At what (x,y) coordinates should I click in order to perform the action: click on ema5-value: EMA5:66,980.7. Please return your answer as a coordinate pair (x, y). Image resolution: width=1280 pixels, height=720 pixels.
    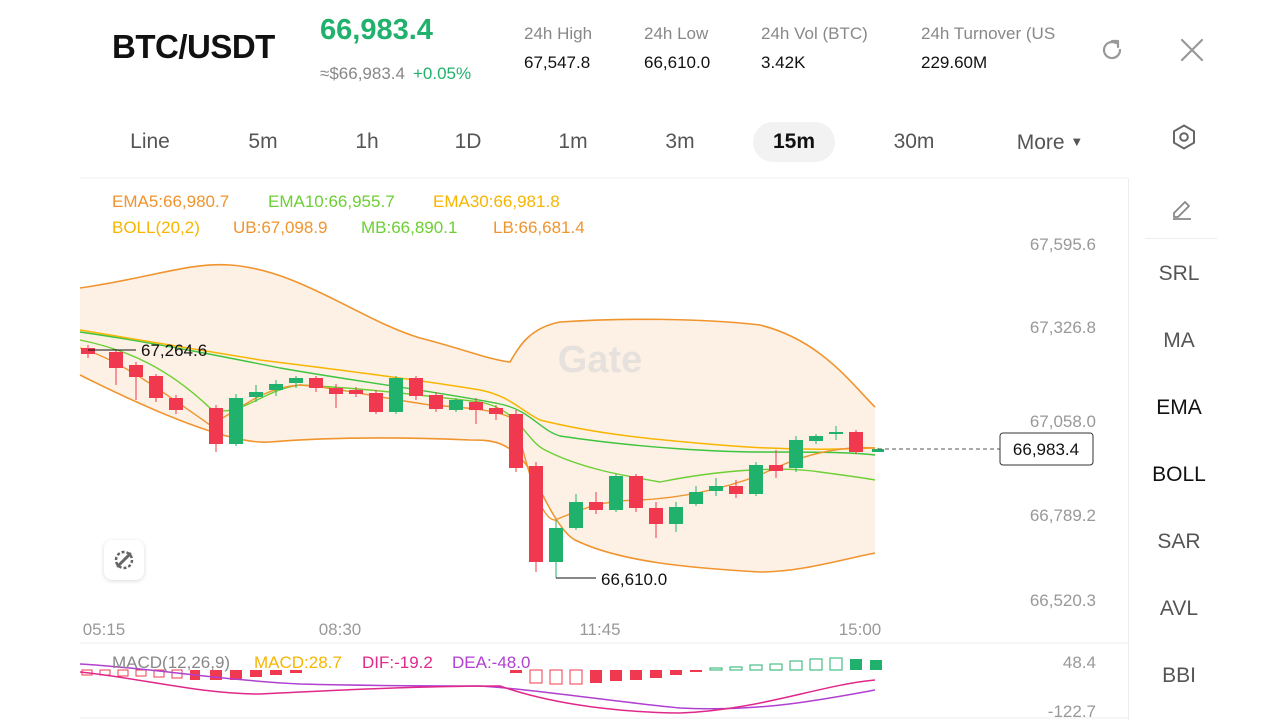
    Looking at the image, I should click on (170, 201).